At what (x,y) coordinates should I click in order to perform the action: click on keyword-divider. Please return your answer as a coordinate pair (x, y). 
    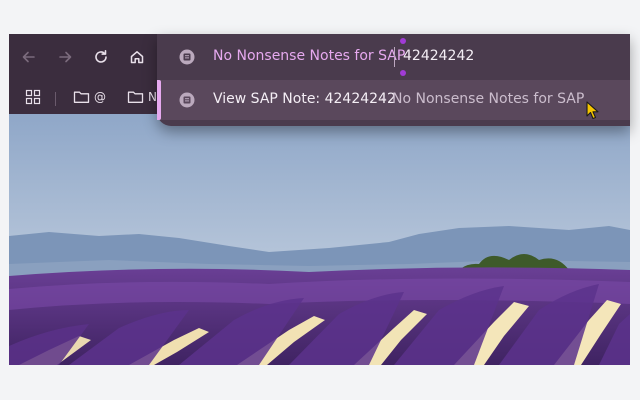
    Looking at the image, I should click on (394, 57).